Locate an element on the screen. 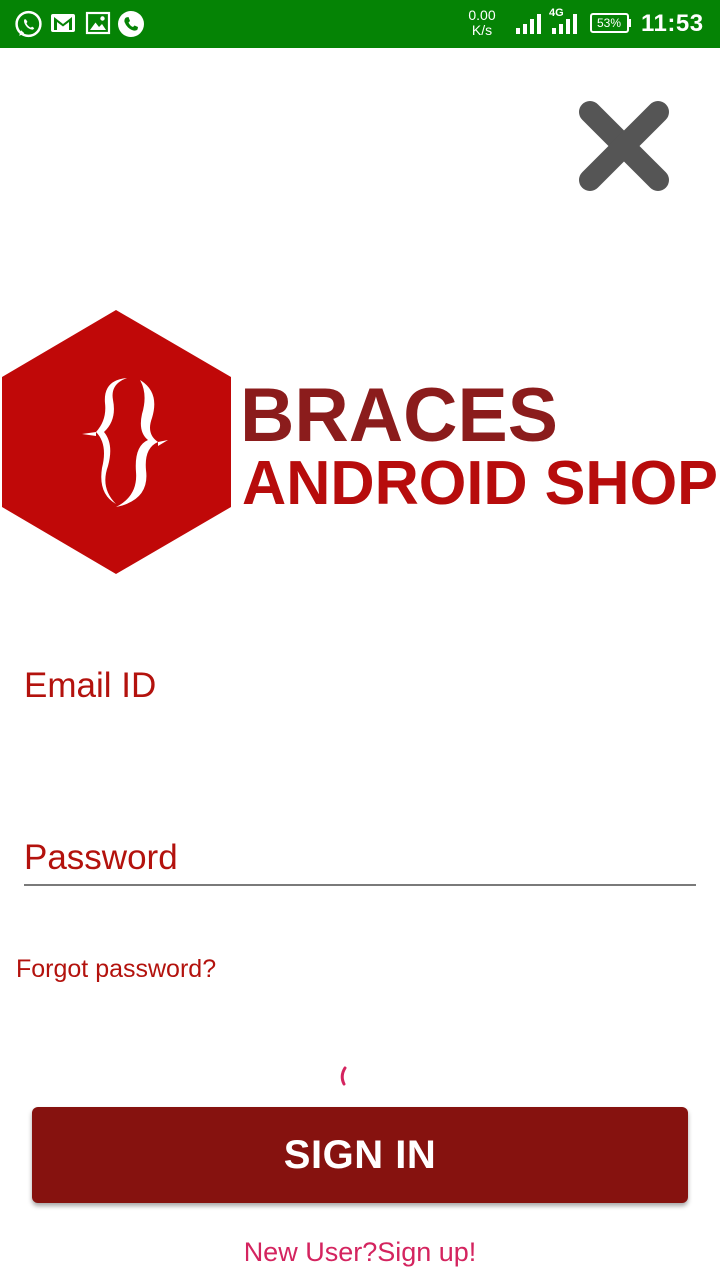 Image resolution: width=720 pixels, height=1280 pixels. gallery-icon is located at coordinates (98, 23).